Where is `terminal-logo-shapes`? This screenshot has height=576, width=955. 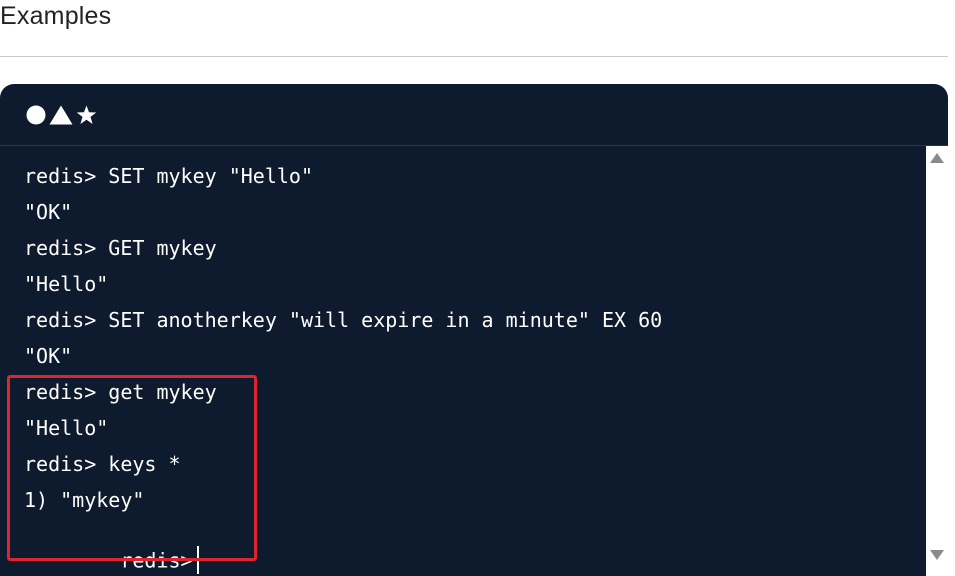 terminal-logo-shapes is located at coordinates (61, 115).